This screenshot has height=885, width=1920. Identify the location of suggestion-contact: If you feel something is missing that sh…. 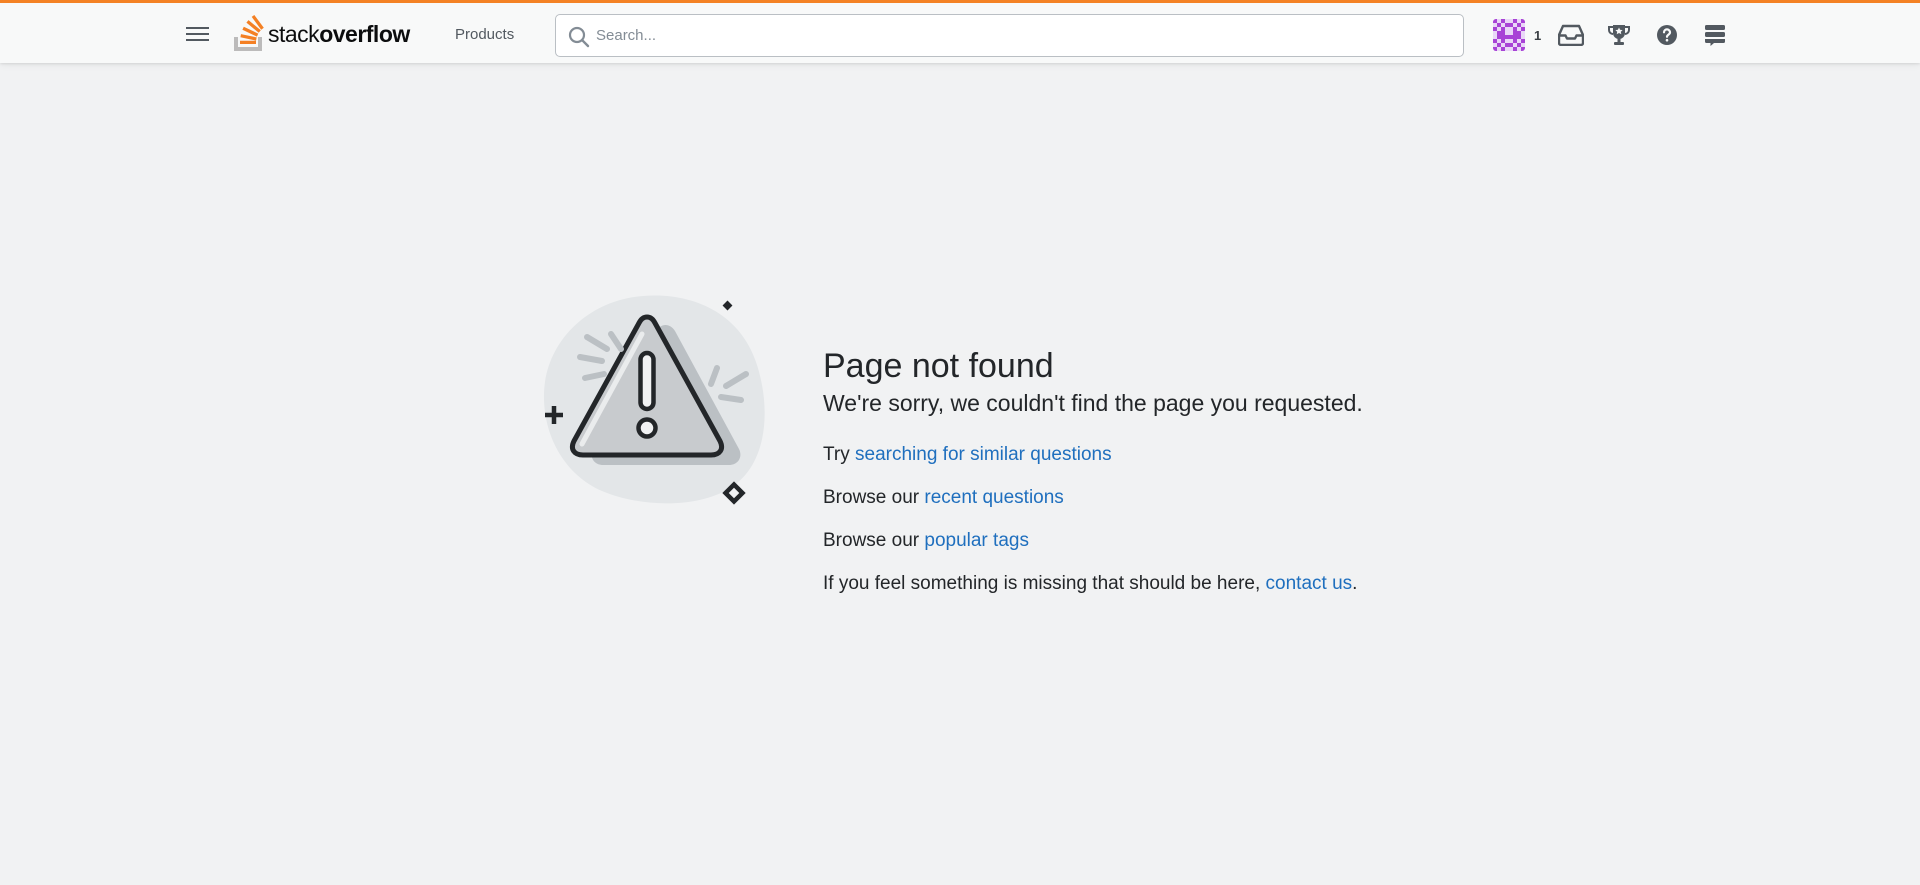
(1173, 584).